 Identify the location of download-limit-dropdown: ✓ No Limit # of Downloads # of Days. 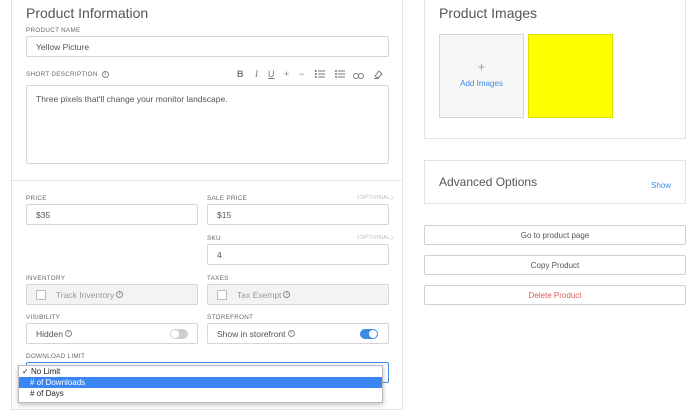
(200, 384).